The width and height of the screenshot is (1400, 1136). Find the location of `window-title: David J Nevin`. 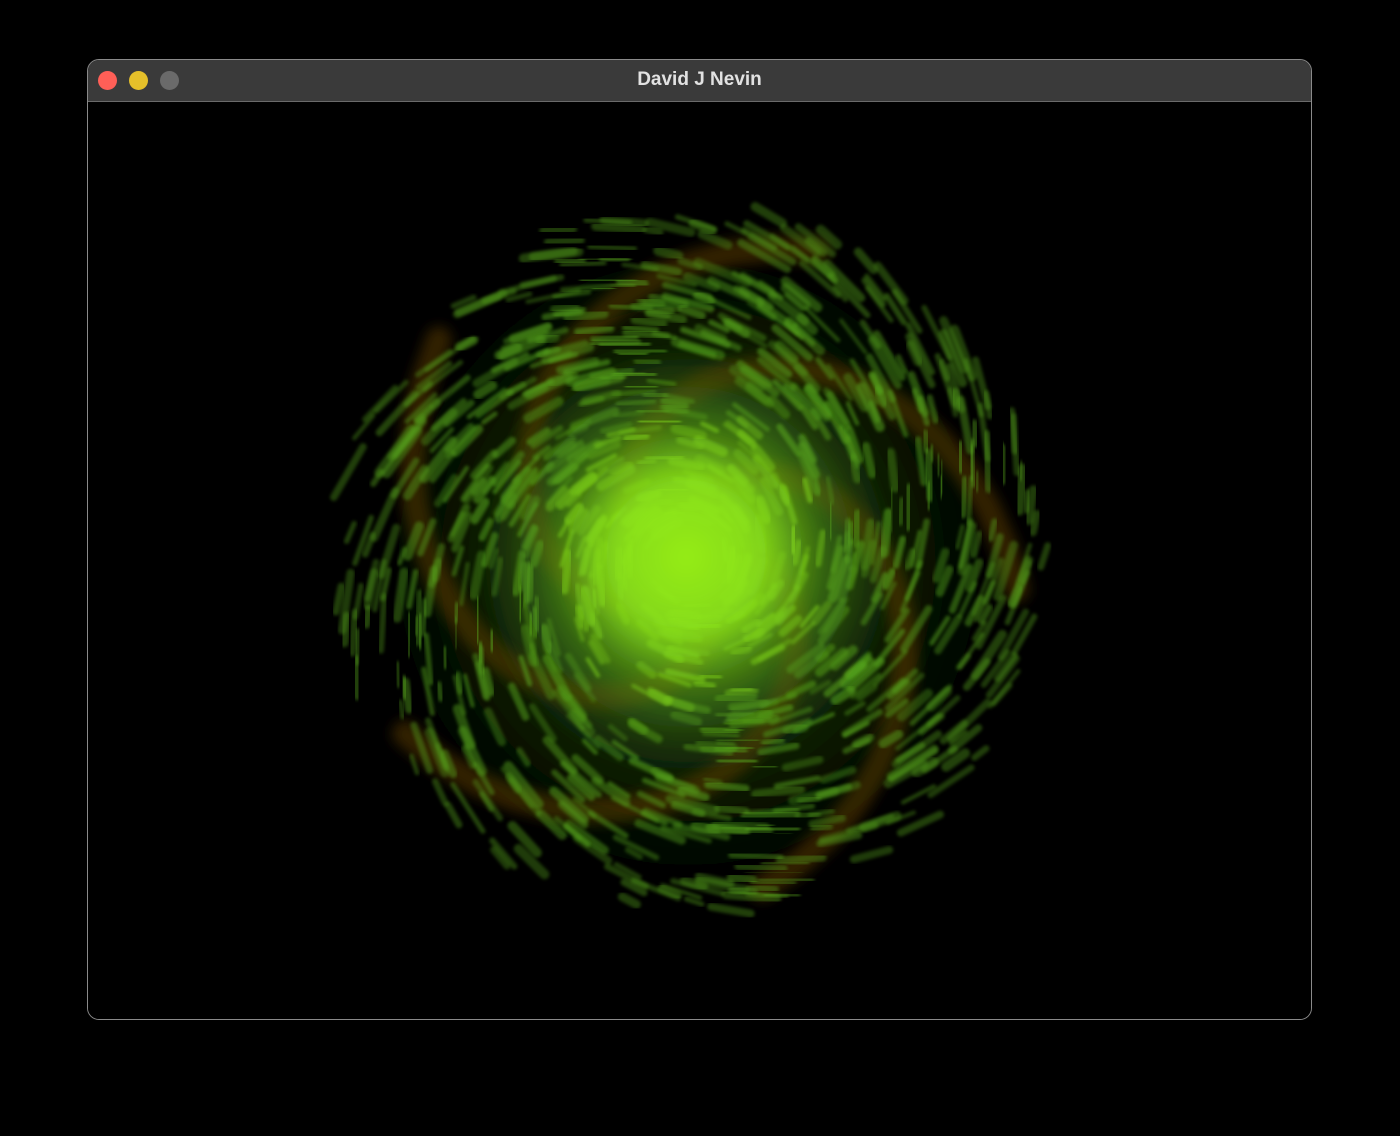

window-title: David J Nevin is located at coordinates (699, 79).